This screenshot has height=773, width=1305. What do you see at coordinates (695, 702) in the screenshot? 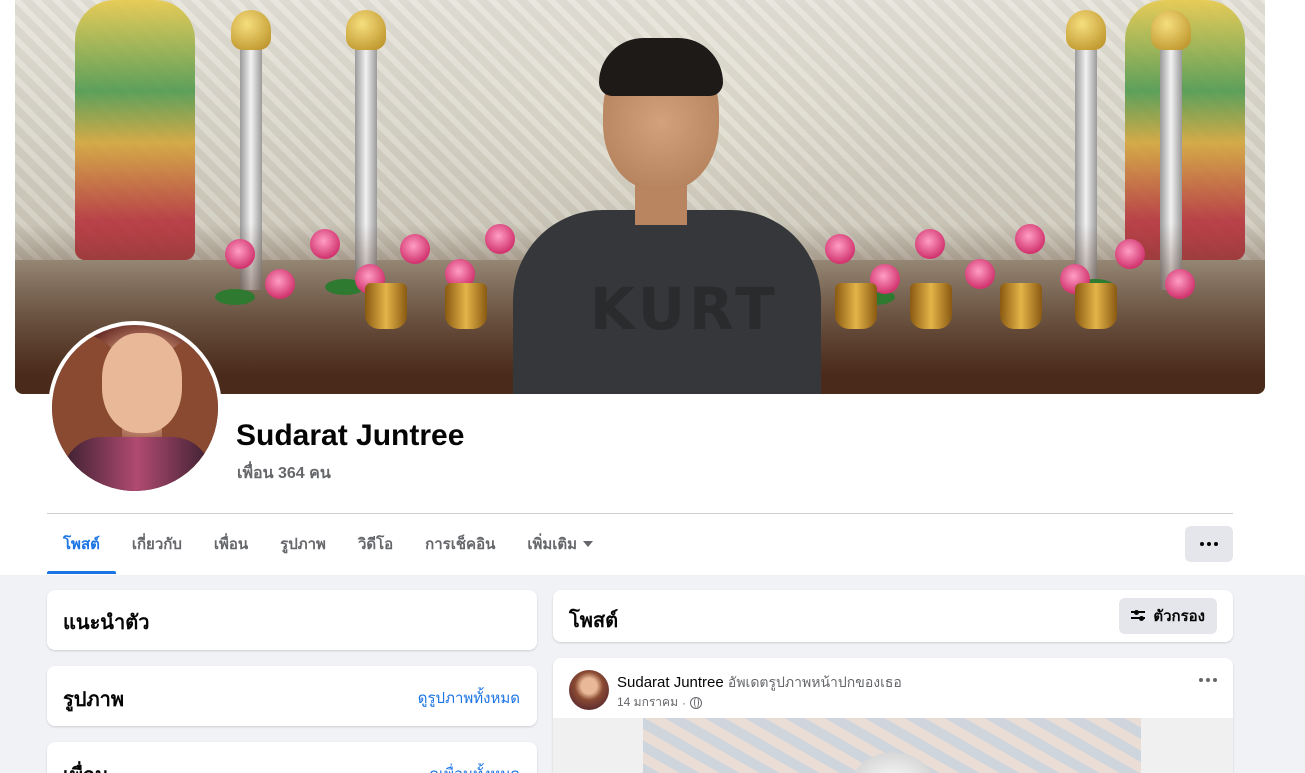
I see `globe-icon` at bounding box center [695, 702].